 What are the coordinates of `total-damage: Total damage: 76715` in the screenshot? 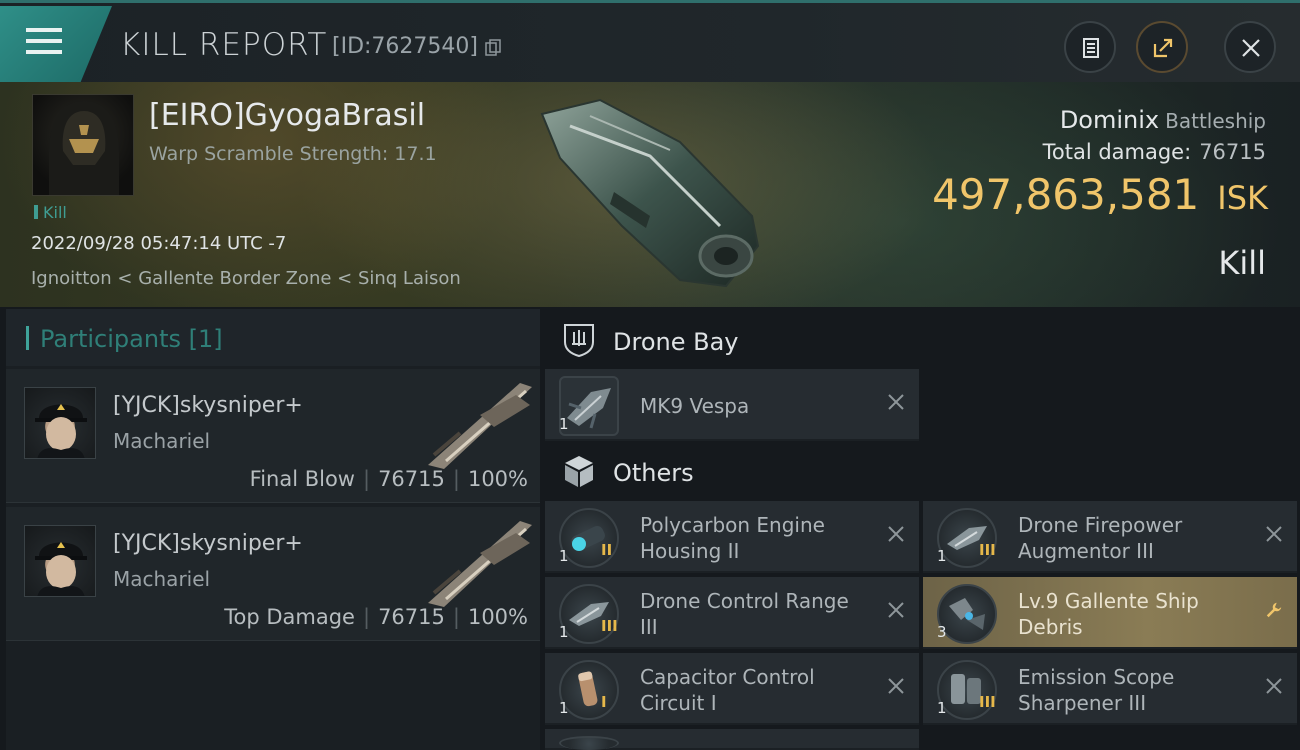 It's located at (1154, 152).